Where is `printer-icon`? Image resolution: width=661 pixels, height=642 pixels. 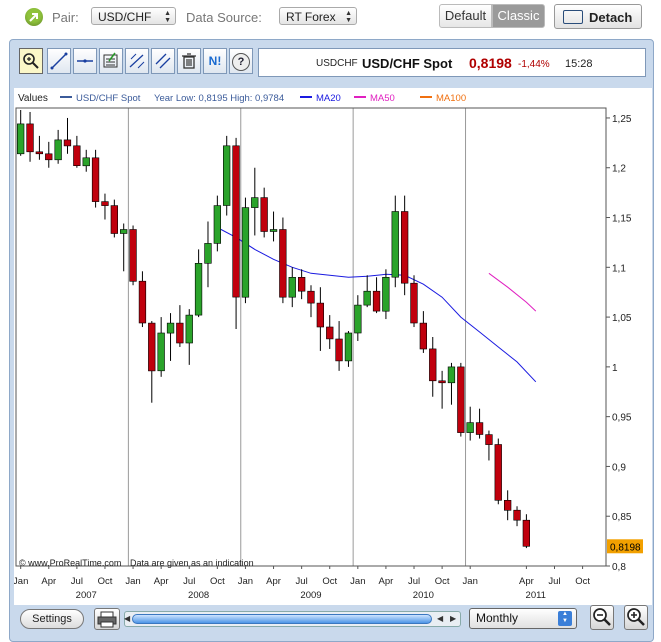
printer-icon is located at coordinates (107, 619).